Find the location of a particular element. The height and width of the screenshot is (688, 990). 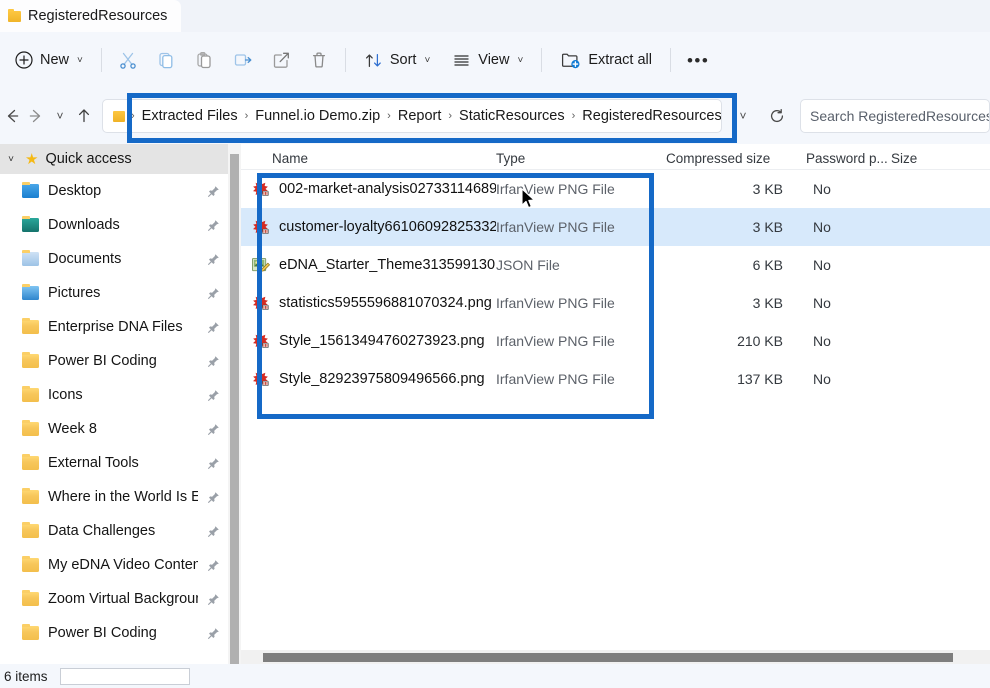

forward-button is located at coordinates (36, 116).